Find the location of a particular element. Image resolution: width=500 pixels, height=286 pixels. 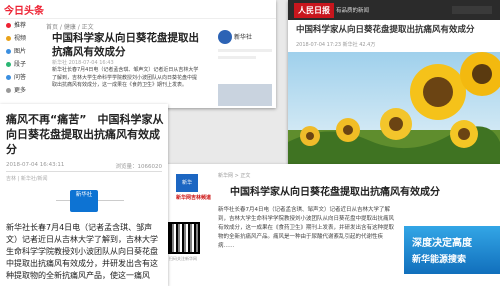

sidebar-item-label: 更多 is located at coordinates (20, 90).